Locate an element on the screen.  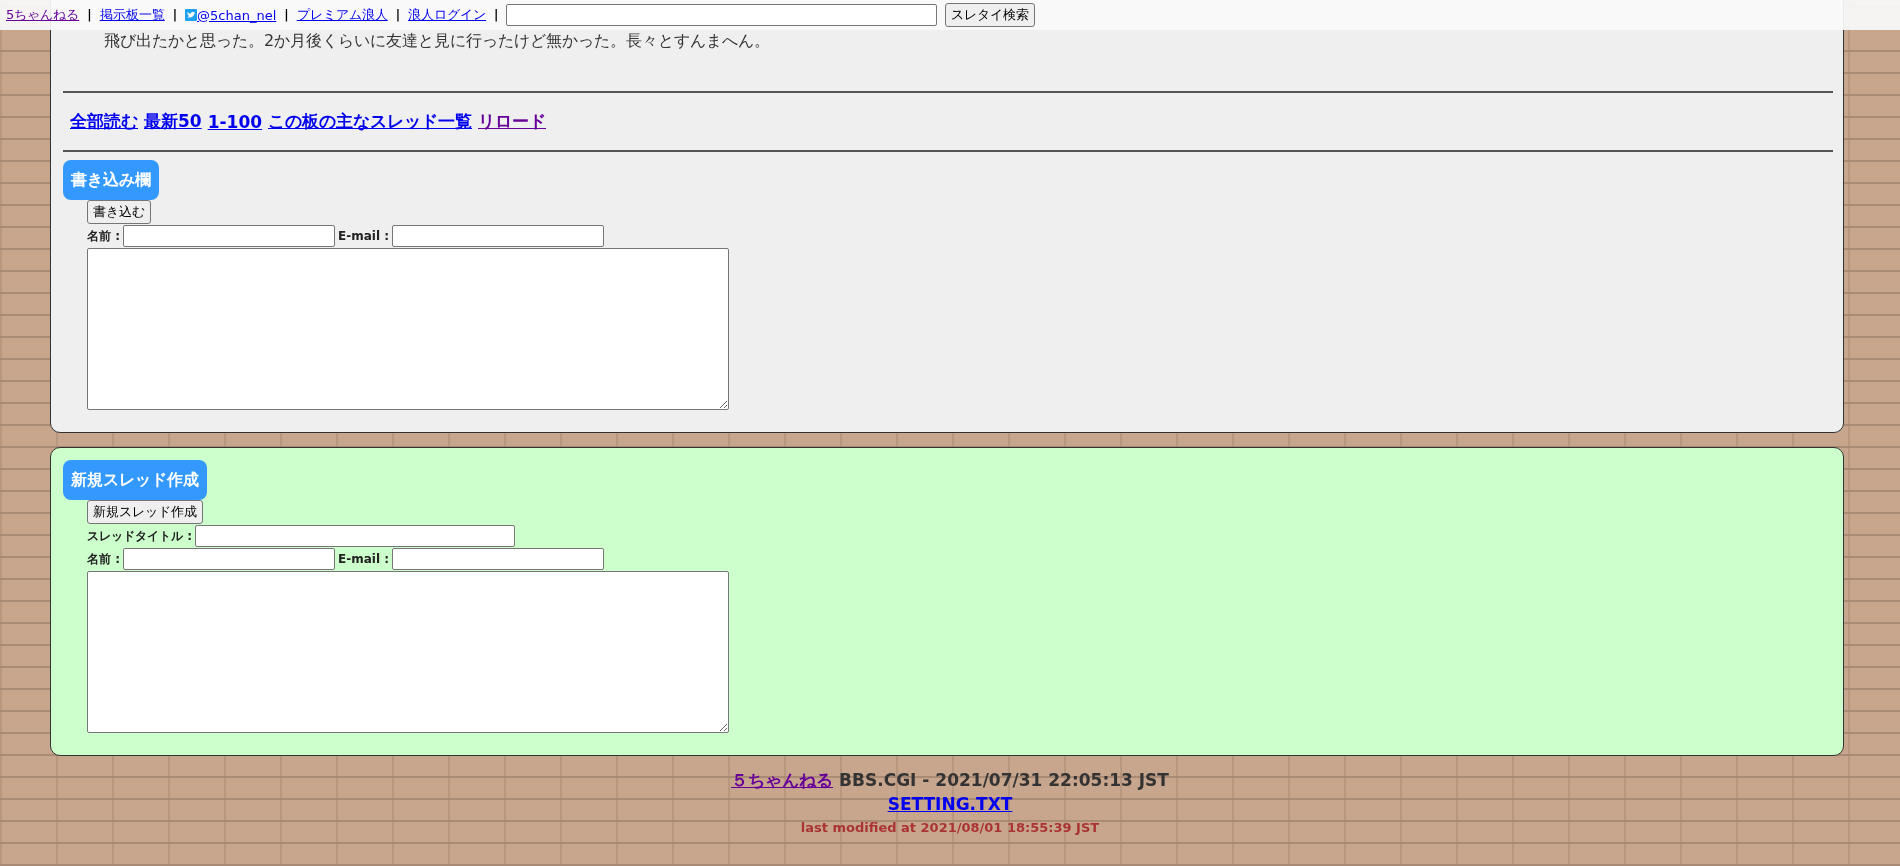
thread-link: 1-100 is located at coordinates (235, 121).